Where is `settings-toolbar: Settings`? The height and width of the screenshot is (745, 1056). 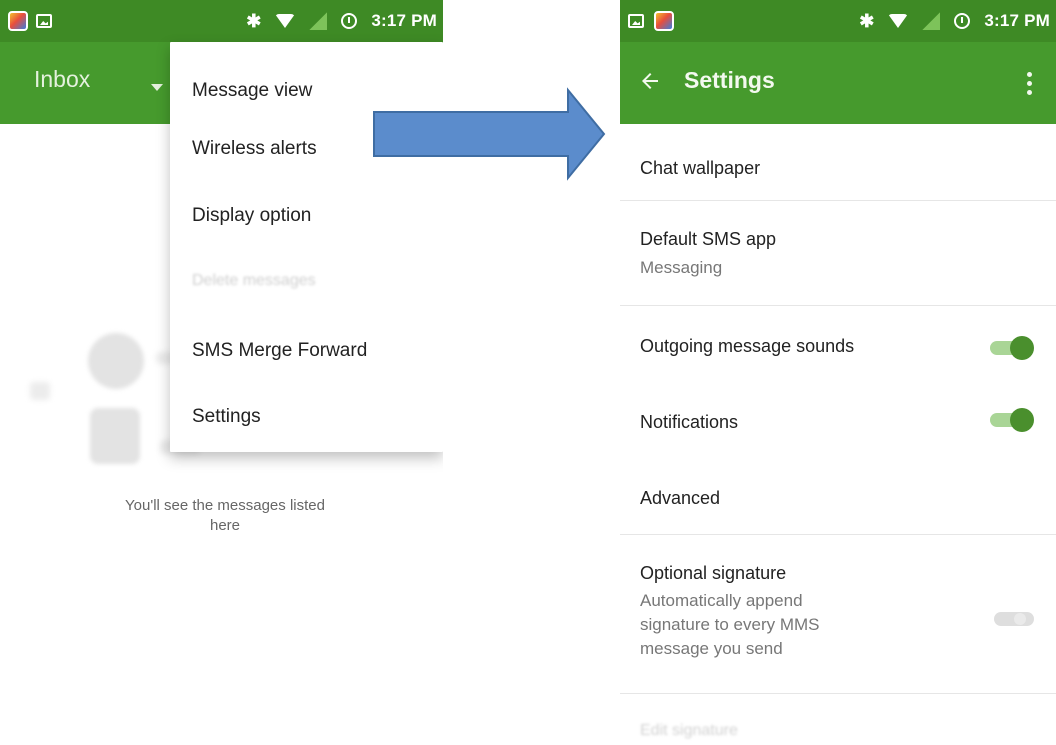
settings-toolbar: Settings is located at coordinates (838, 83).